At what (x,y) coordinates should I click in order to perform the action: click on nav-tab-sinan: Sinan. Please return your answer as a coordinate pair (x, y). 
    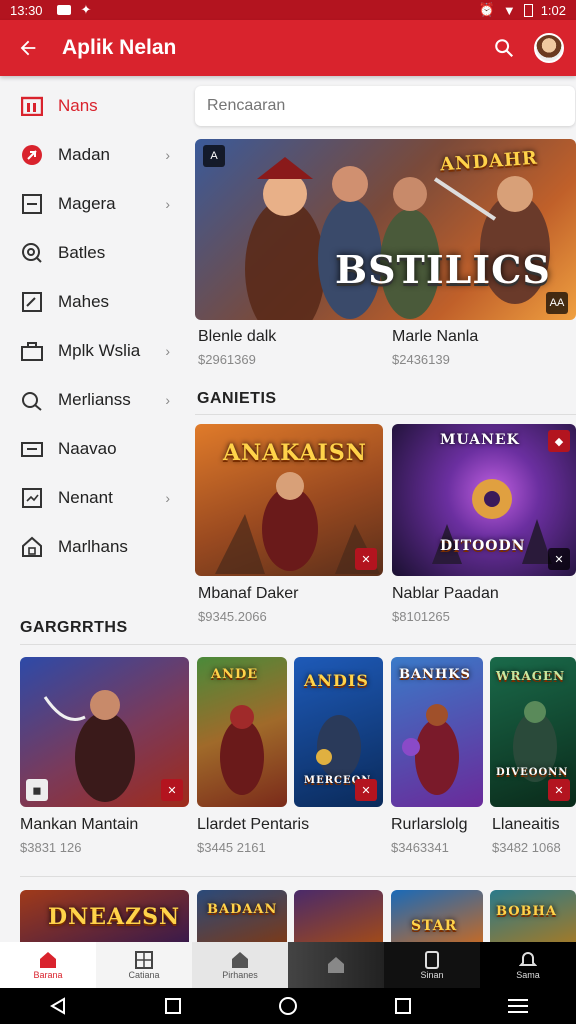
    Looking at the image, I should click on (432, 965).